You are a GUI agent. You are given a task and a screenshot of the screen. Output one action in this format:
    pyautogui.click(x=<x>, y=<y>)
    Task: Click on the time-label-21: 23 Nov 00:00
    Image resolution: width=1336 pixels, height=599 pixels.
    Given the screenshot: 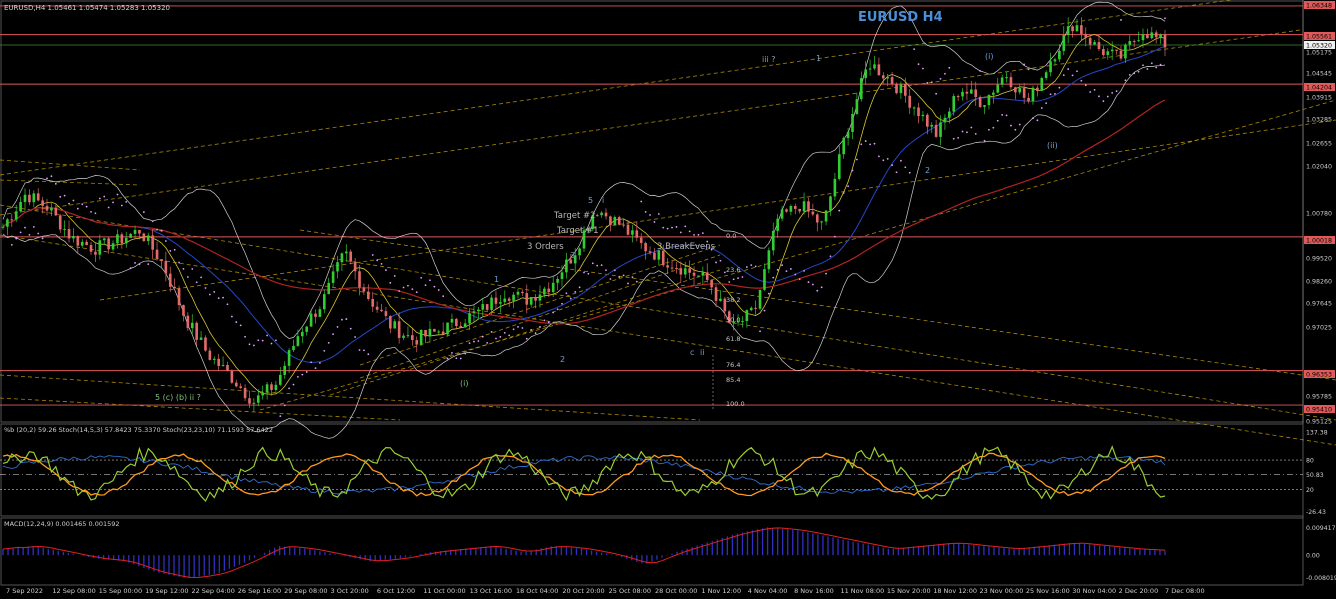 What is the action you would take?
    pyautogui.click(x=1002, y=591)
    